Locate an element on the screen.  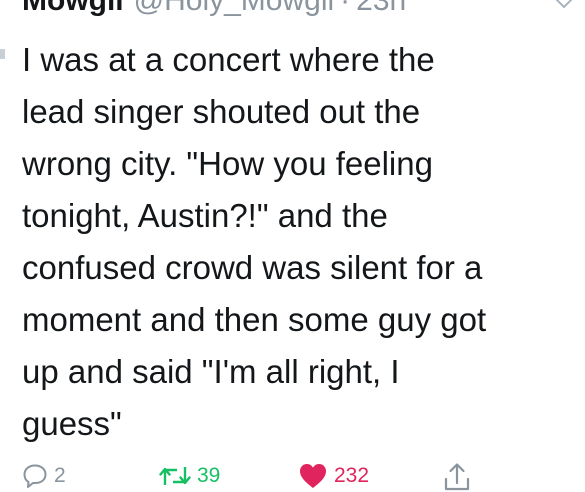
thread-line is located at coordinates (2, 54).